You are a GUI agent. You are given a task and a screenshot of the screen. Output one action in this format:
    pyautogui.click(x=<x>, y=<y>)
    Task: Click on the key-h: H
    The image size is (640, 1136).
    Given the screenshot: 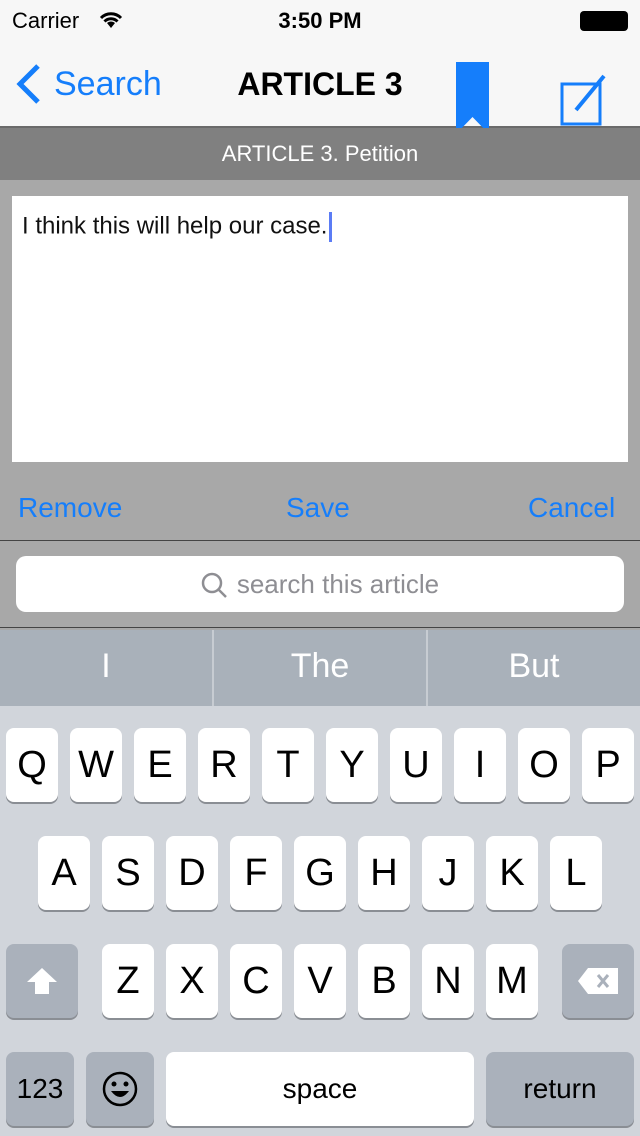 What is the action you would take?
    pyautogui.click(x=384, y=873)
    